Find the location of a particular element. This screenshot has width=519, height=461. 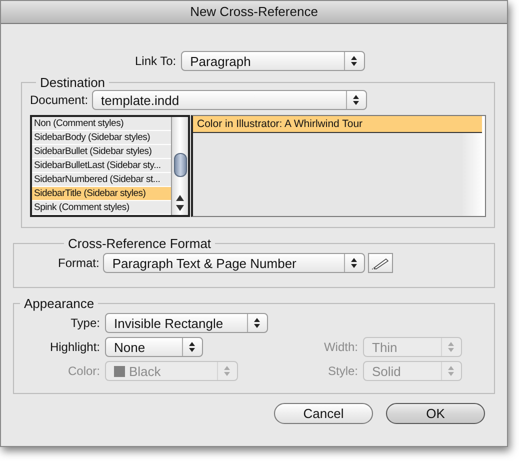

edit-format-button is located at coordinates (381, 263).